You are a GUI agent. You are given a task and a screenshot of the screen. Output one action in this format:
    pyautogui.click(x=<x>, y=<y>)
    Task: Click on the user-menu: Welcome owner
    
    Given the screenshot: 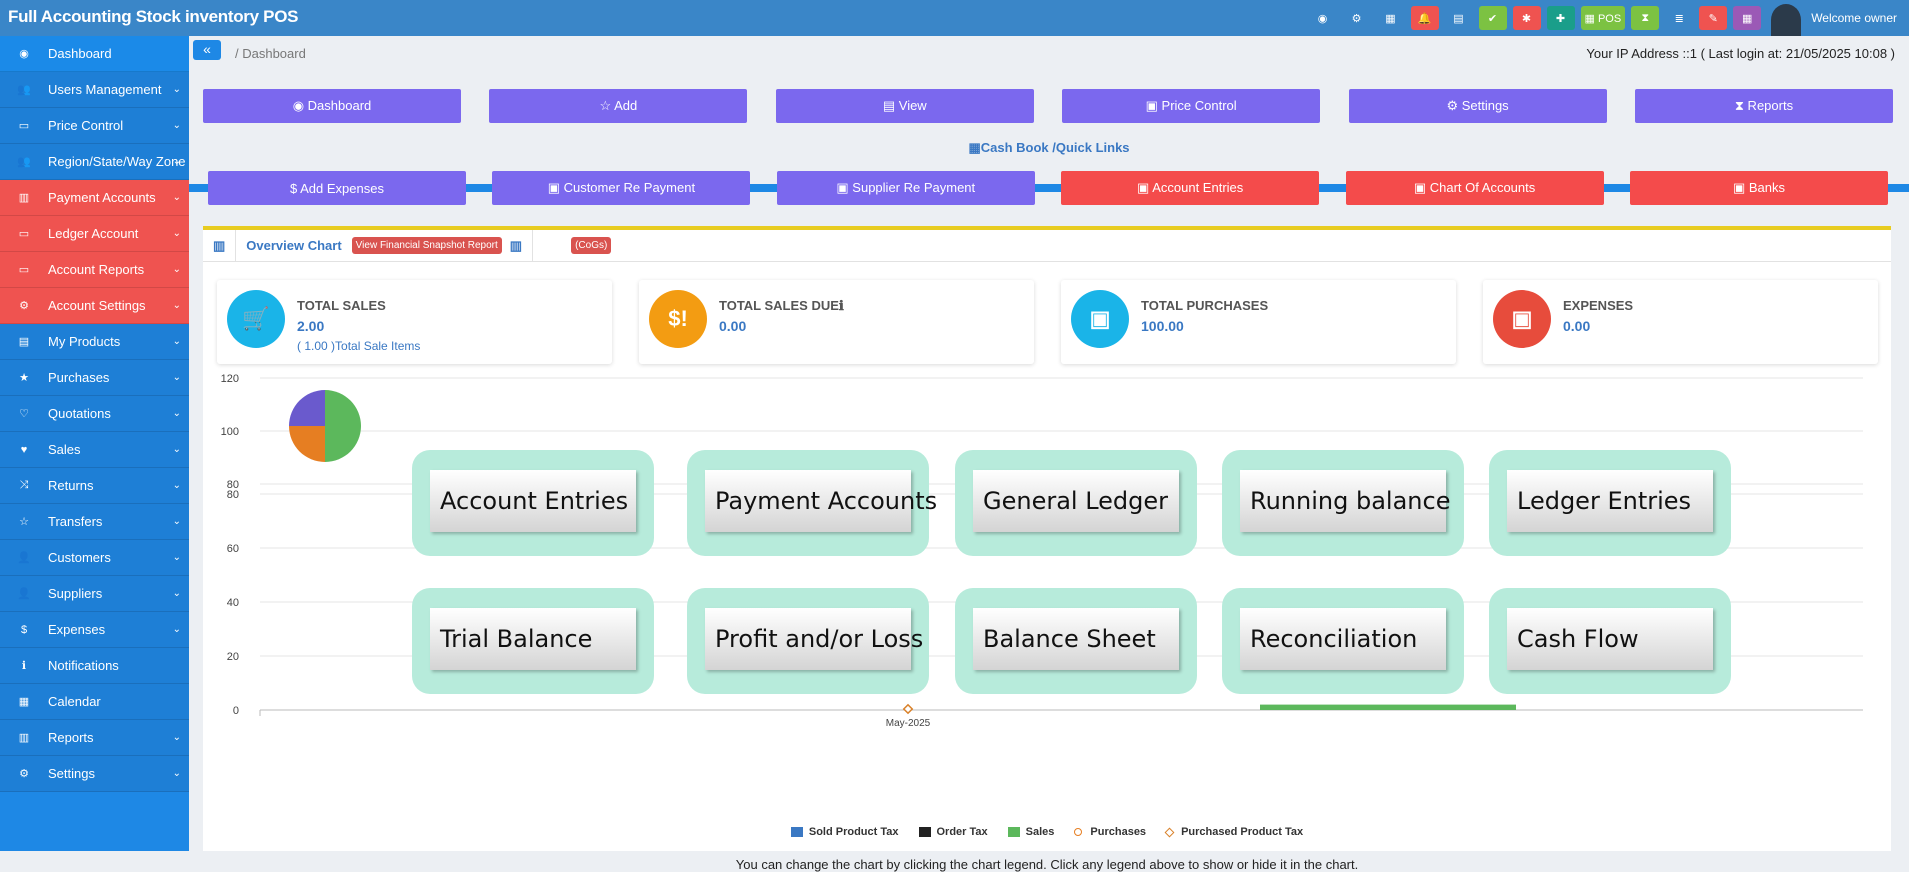 What is the action you would take?
    pyautogui.click(x=1834, y=18)
    